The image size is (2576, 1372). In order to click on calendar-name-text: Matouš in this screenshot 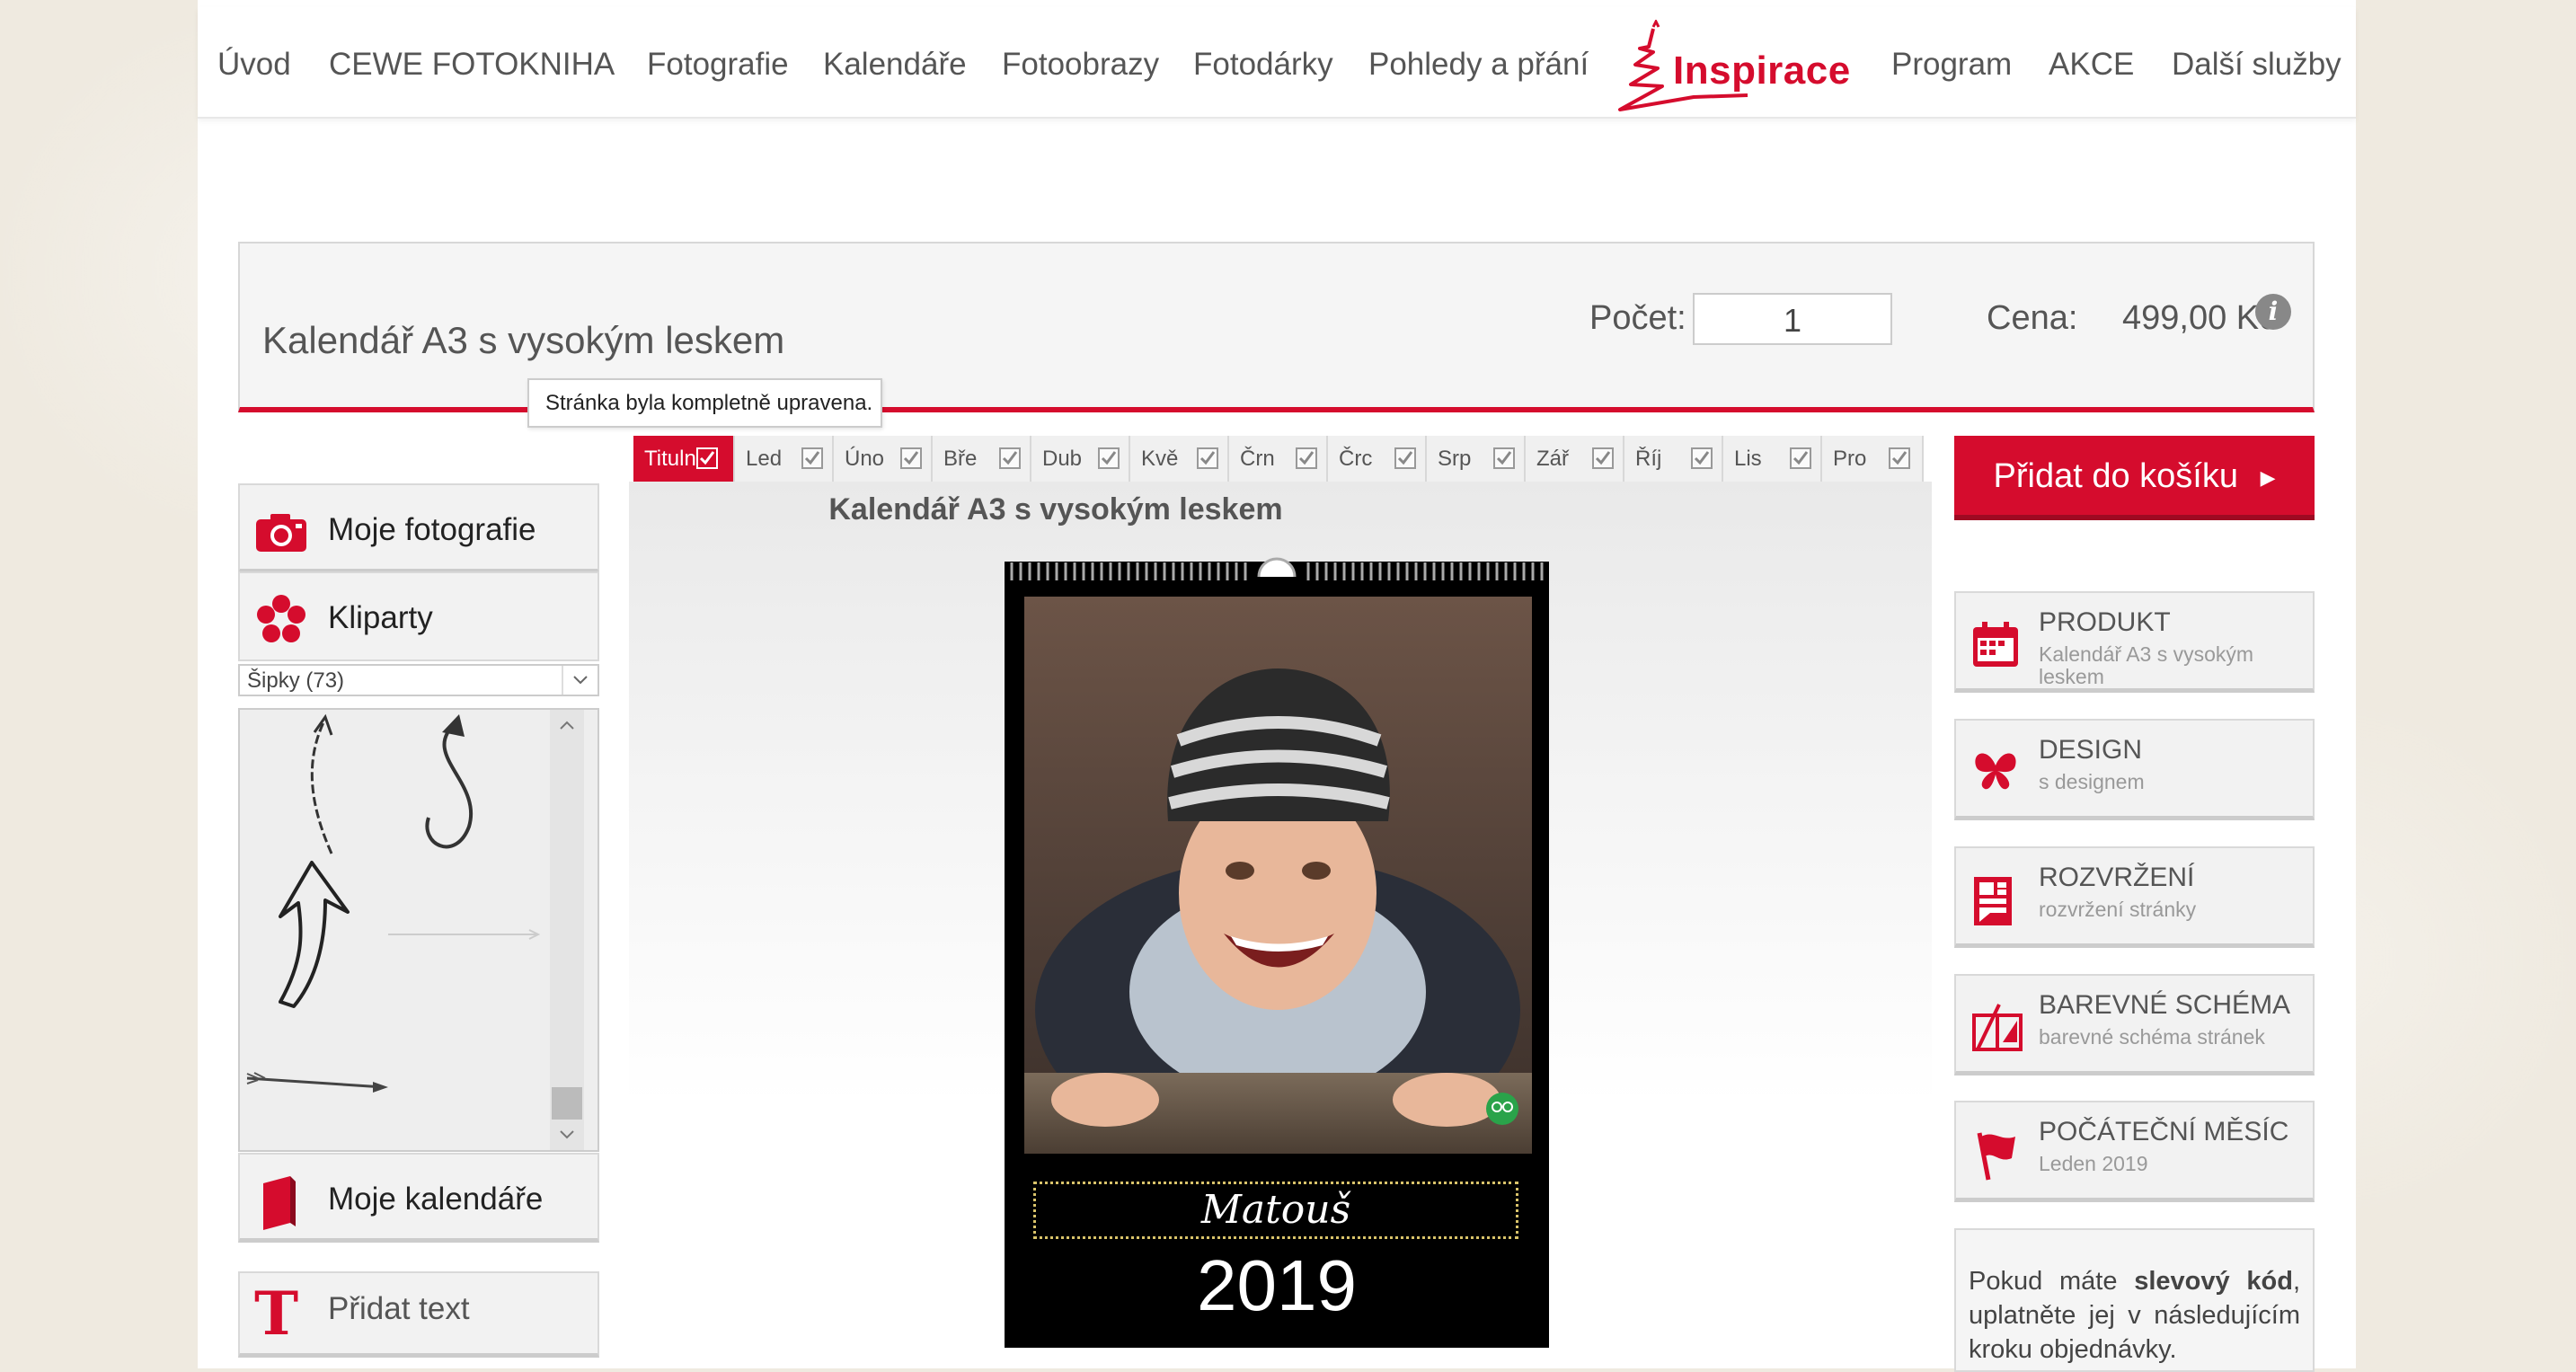, I will do `click(1275, 1211)`.